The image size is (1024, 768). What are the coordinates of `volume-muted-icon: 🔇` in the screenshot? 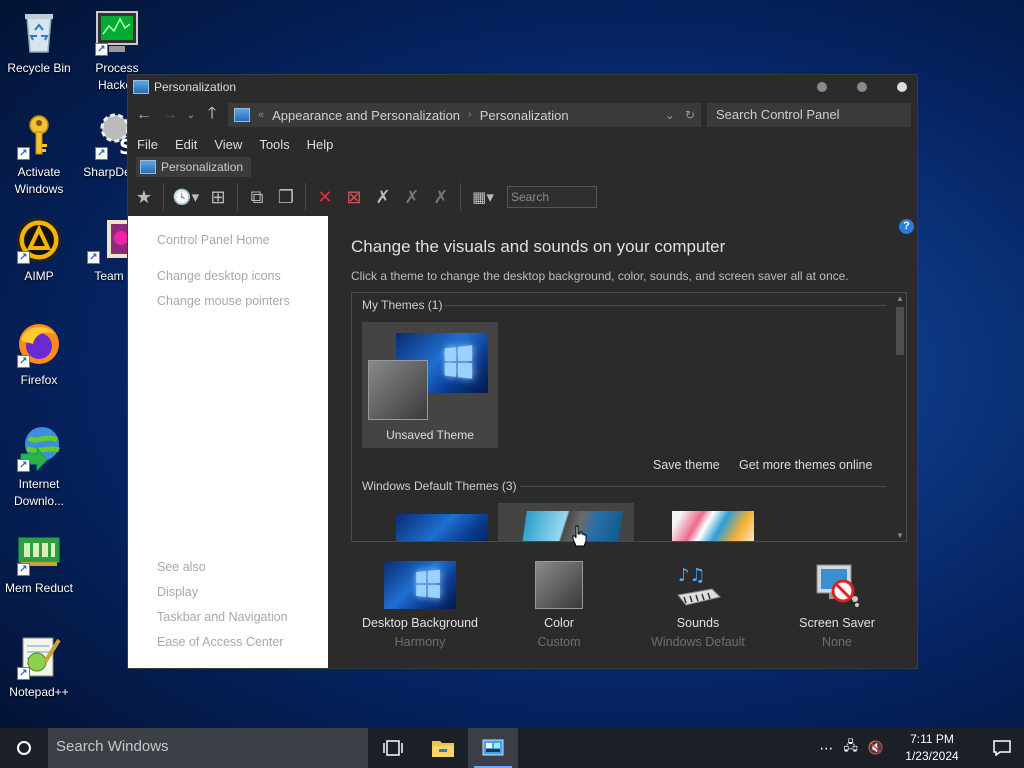 It's located at (876, 748).